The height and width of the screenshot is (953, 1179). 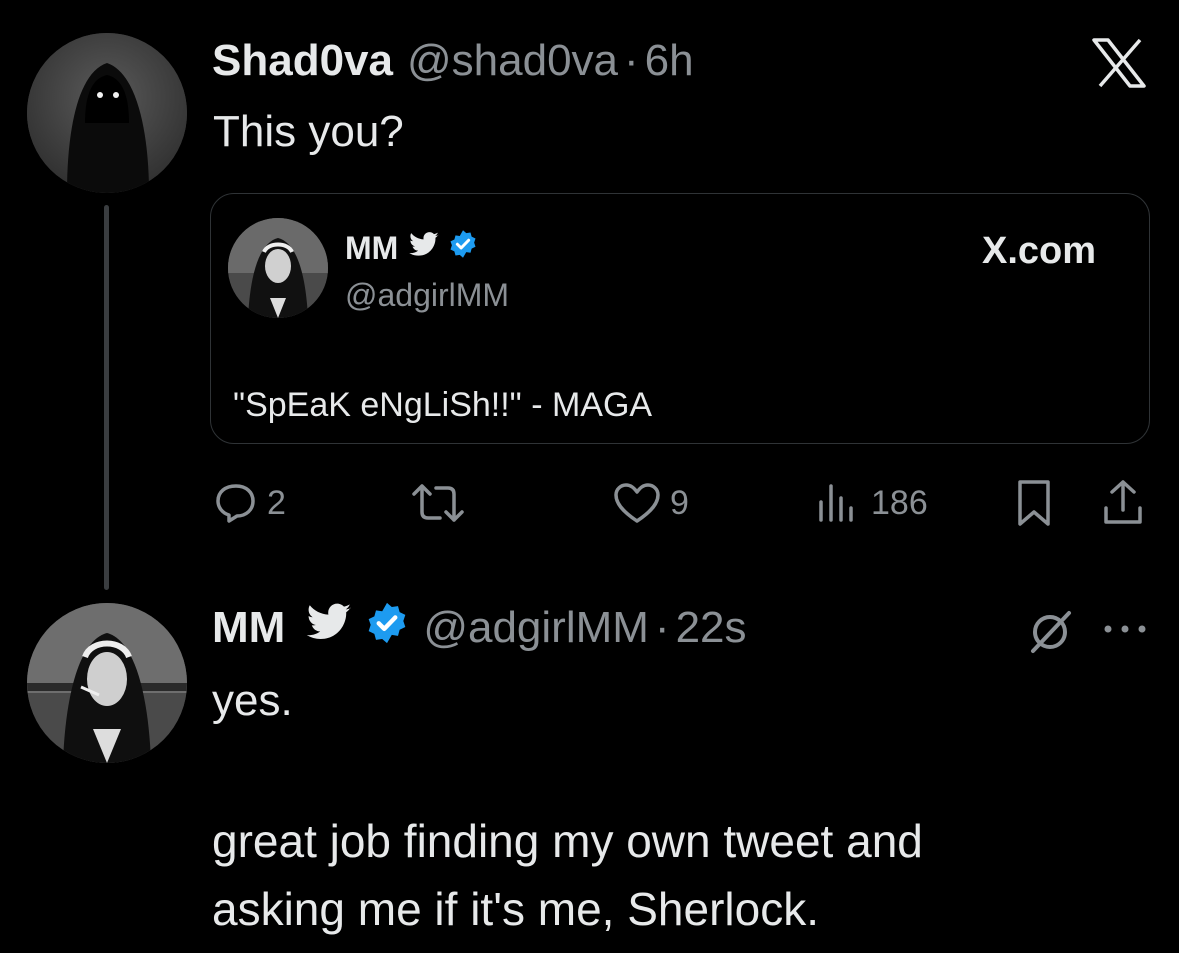 I want to click on share-button, so click(x=1123, y=503).